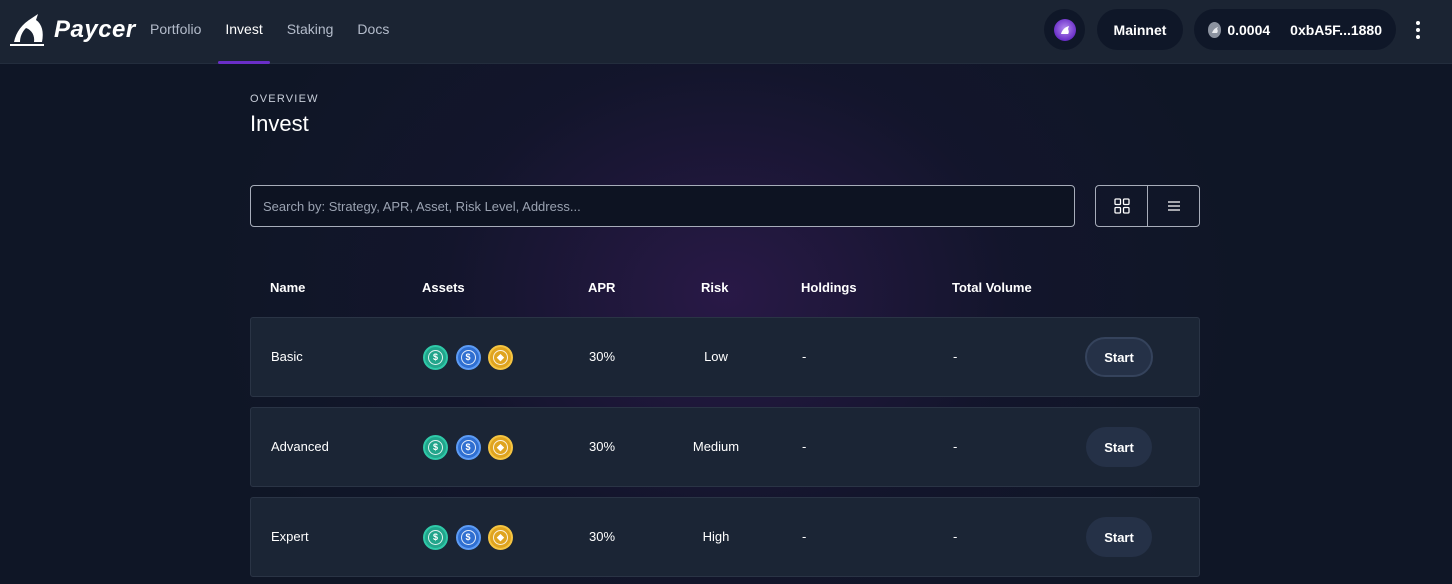 This screenshot has height=584, width=1452. I want to click on profile-avatar-icon, so click(1064, 29).